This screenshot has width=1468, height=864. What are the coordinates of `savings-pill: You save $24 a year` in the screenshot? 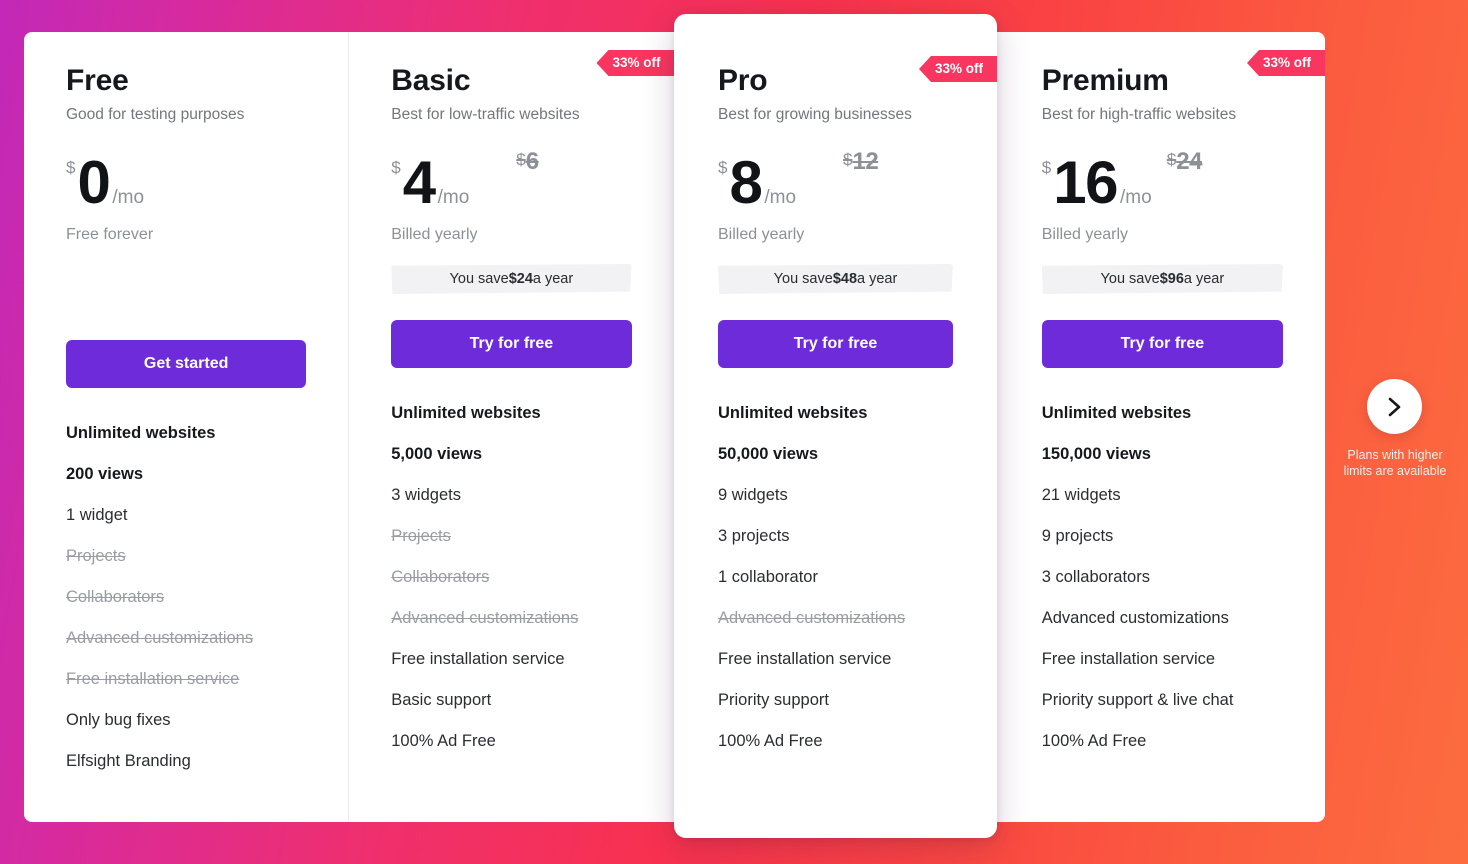 It's located at (511, 279).